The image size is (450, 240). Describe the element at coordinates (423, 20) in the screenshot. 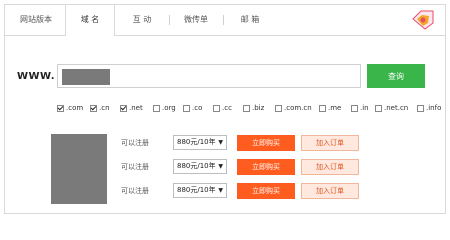

I see `corner-logo-icon` at that location.